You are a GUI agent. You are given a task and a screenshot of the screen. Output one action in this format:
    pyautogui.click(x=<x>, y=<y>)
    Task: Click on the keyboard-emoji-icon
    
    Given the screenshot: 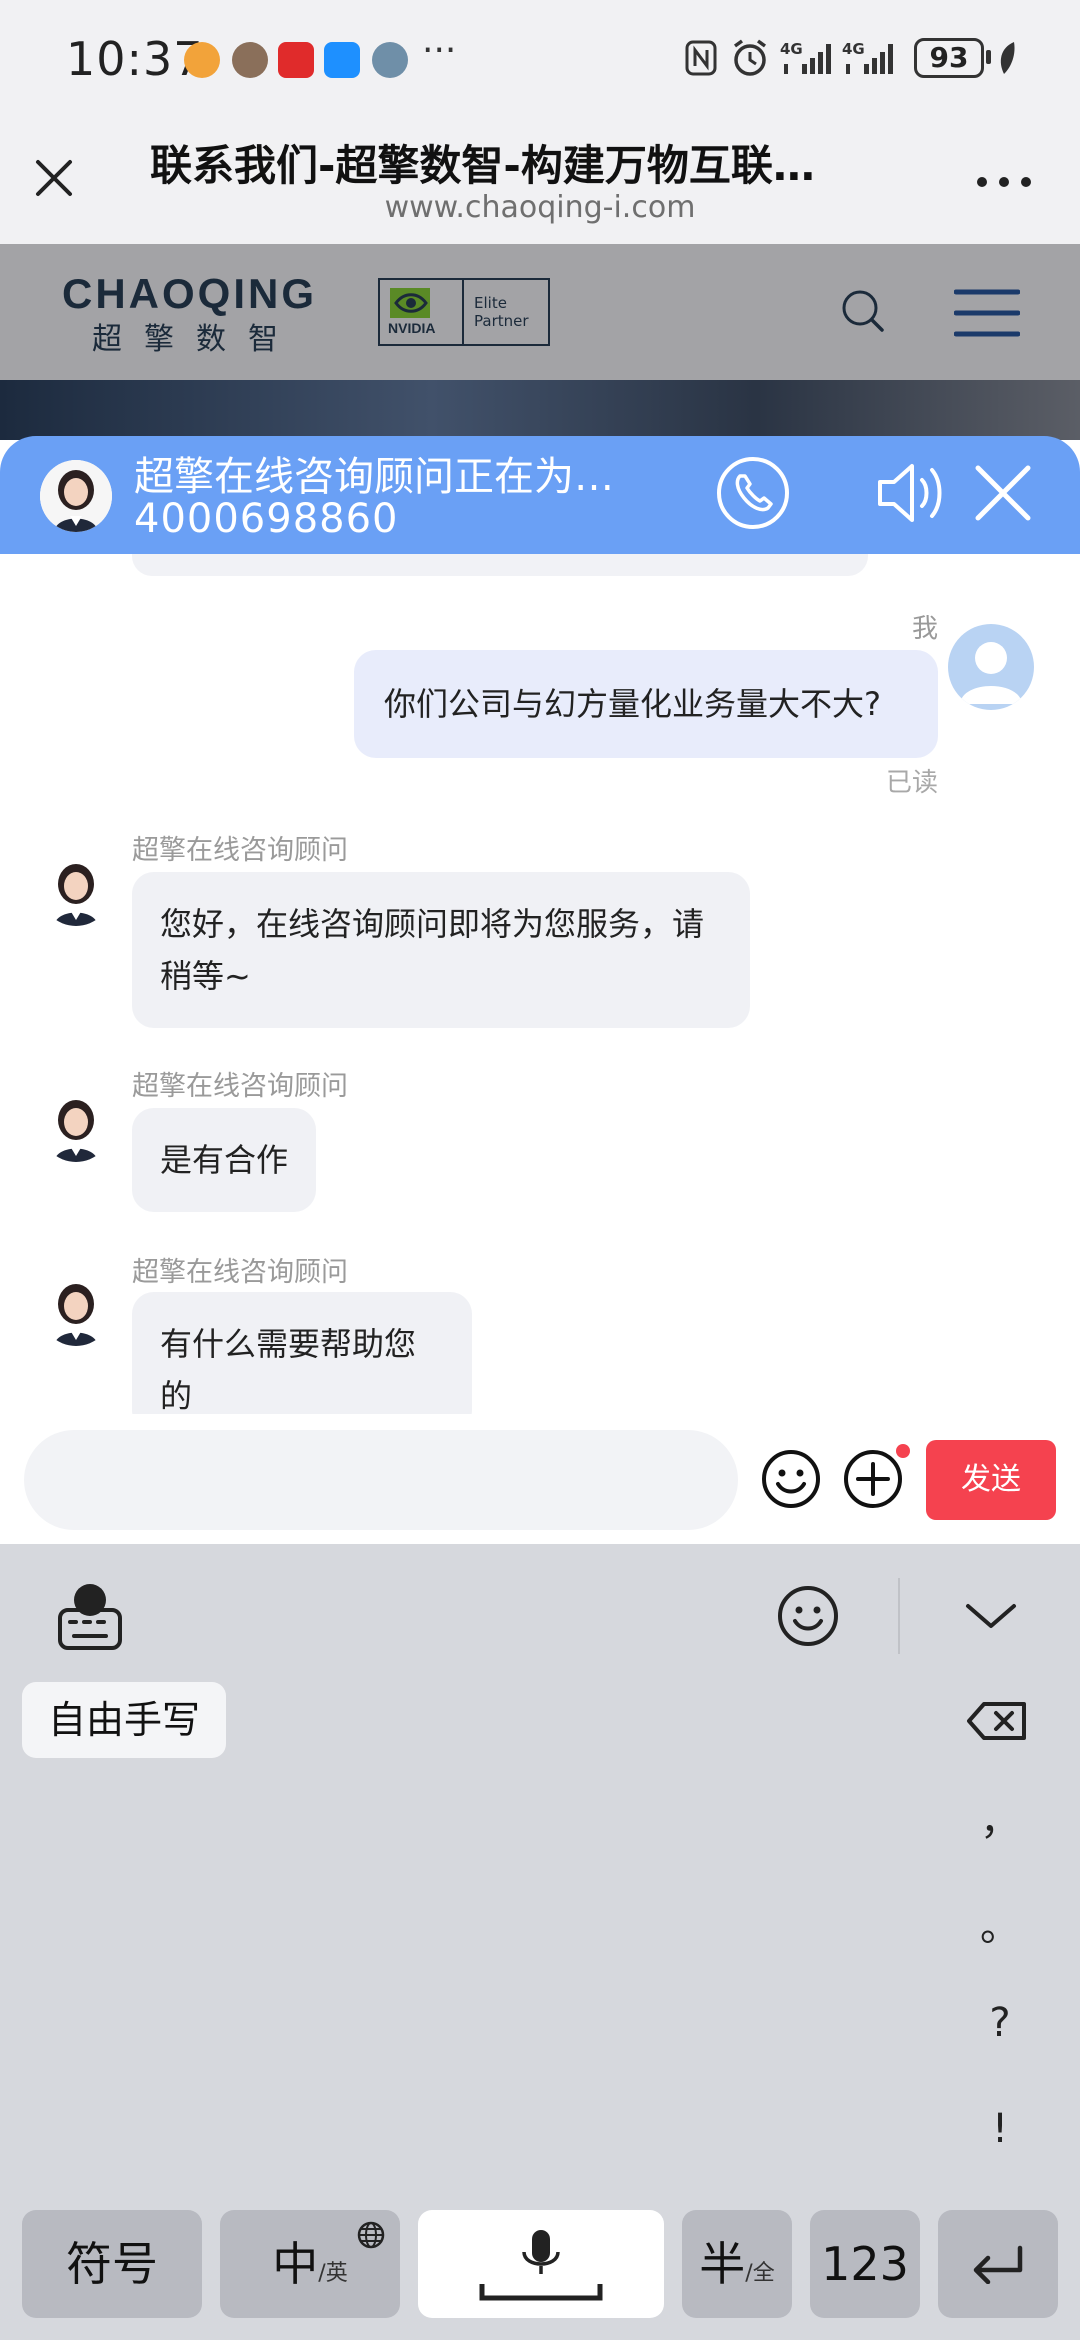 What is the action you would take?
    pyautogui.click(x=808, y=1616)
    